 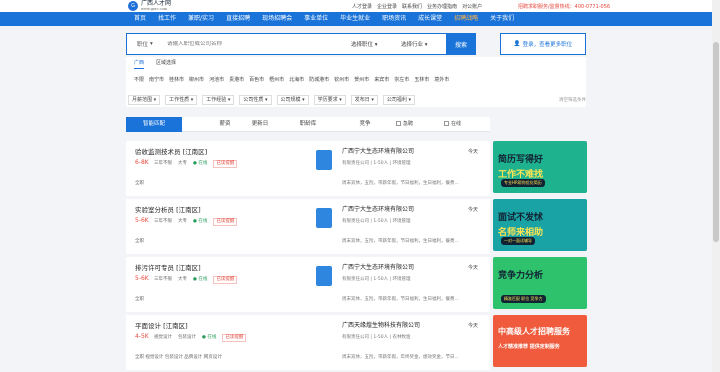 I want to click on promo-banner: 竞争力分析 精准匹配 职位 竞争力, so click(x=540, y=283).